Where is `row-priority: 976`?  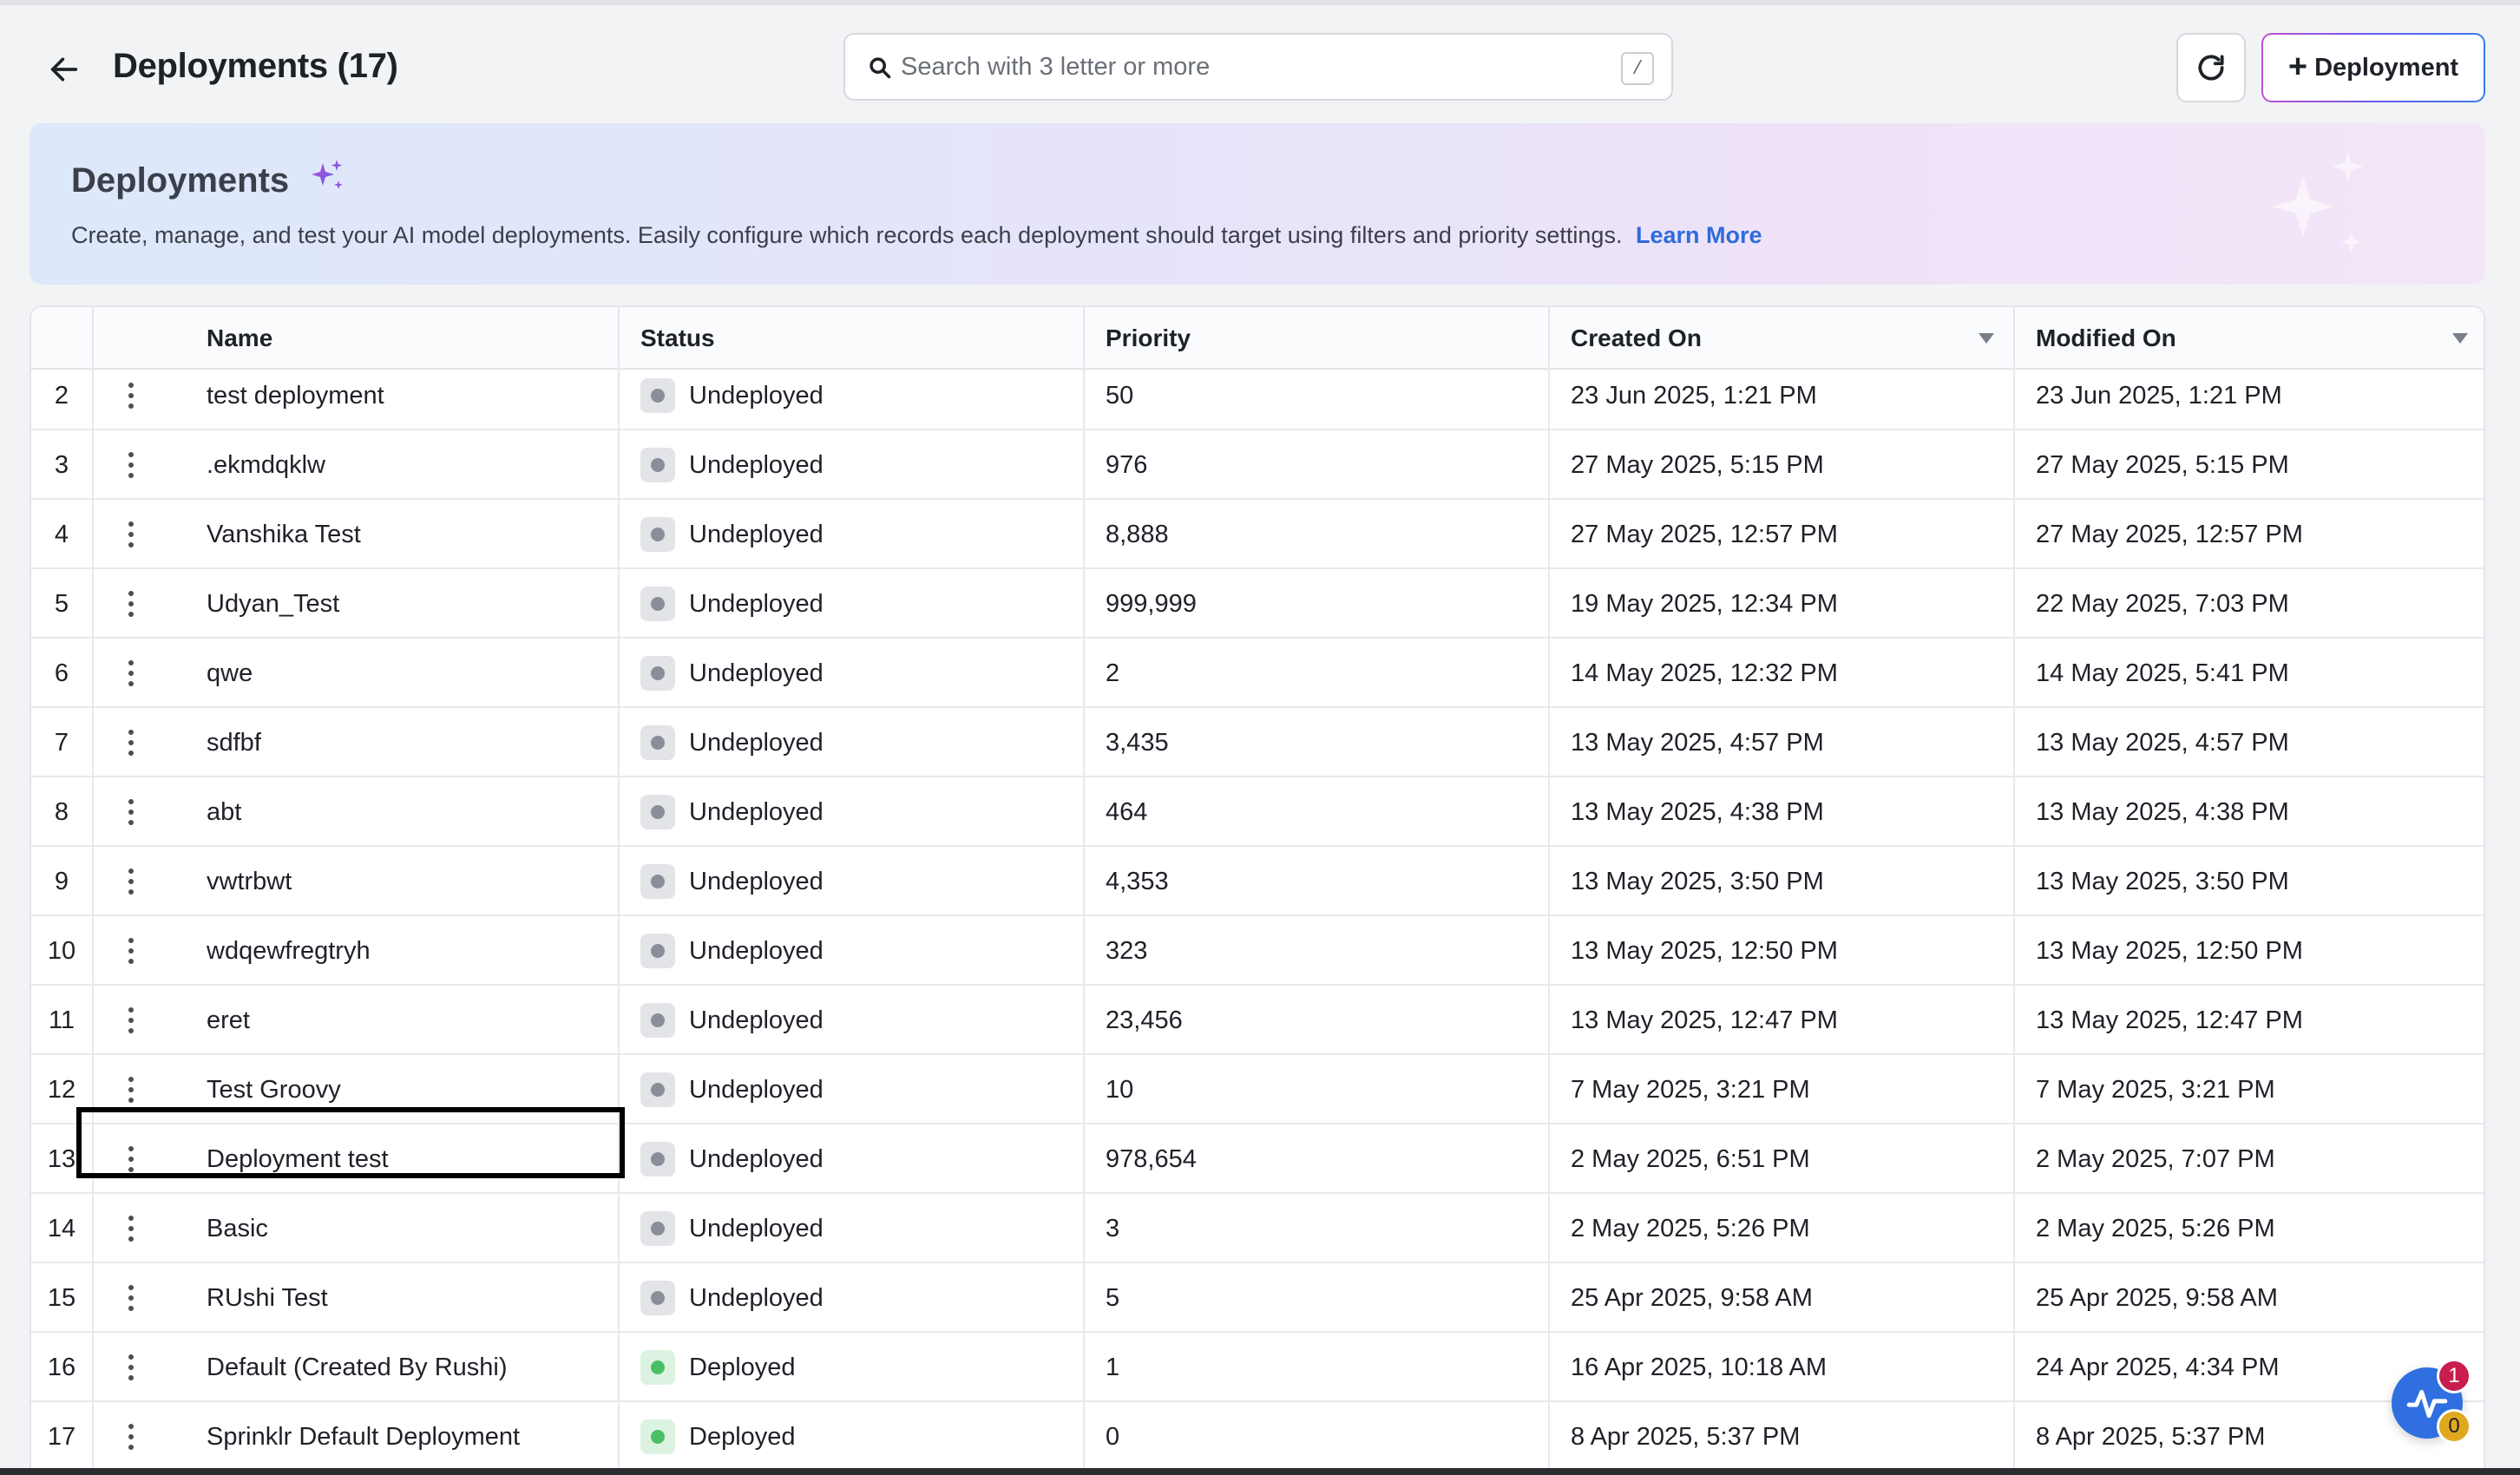
row-priority: 976 is located at coordinates (1317, 465).